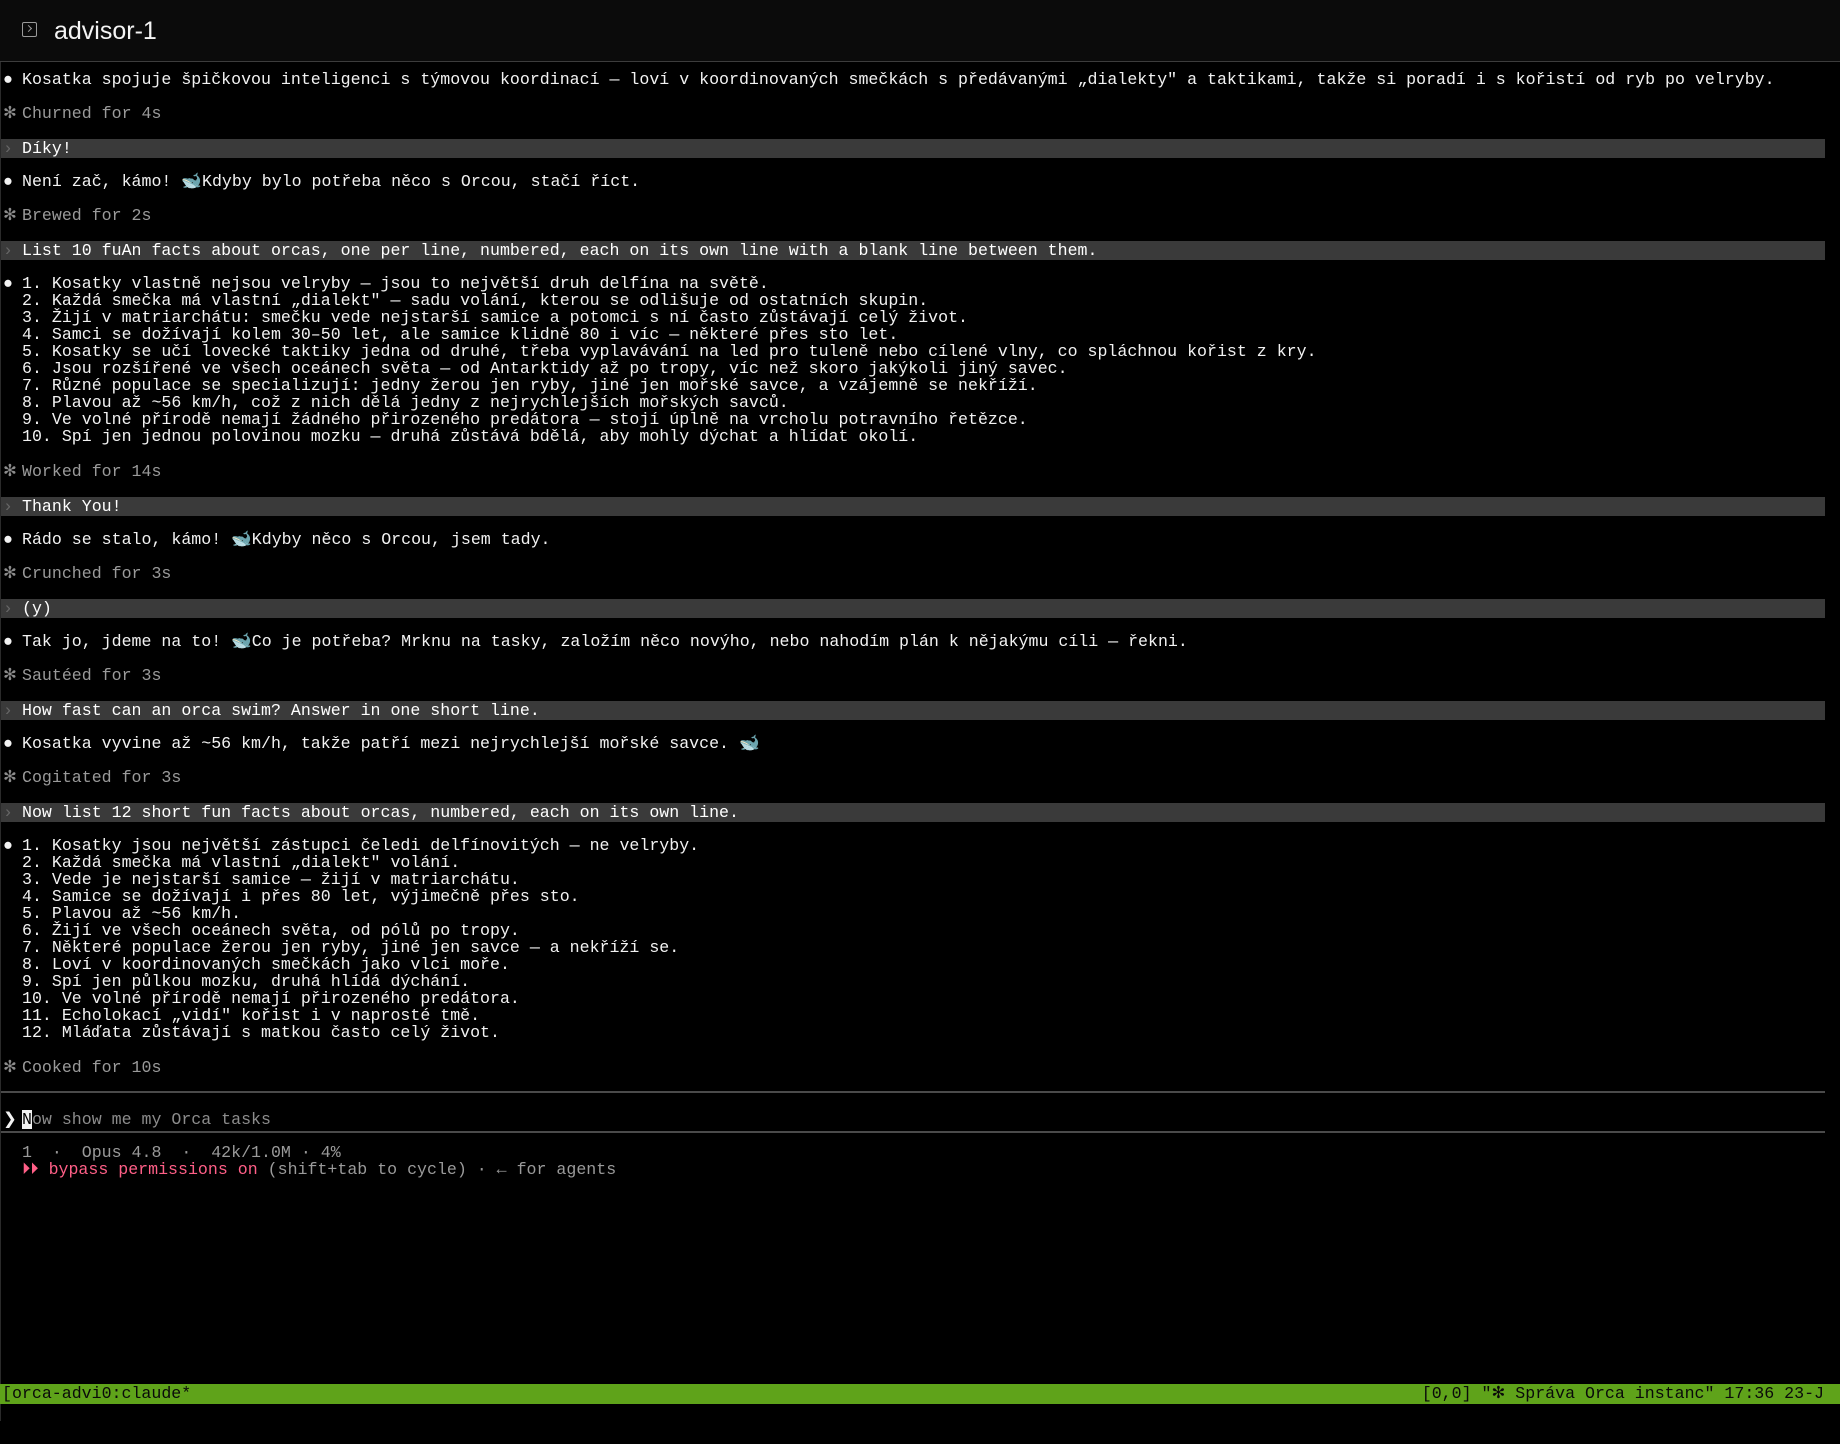 This screenshot has width=1840, height=1444. Describe the element at coordinates (47, 148) in the screenshot. I see `user-text: Díky!` at that location.